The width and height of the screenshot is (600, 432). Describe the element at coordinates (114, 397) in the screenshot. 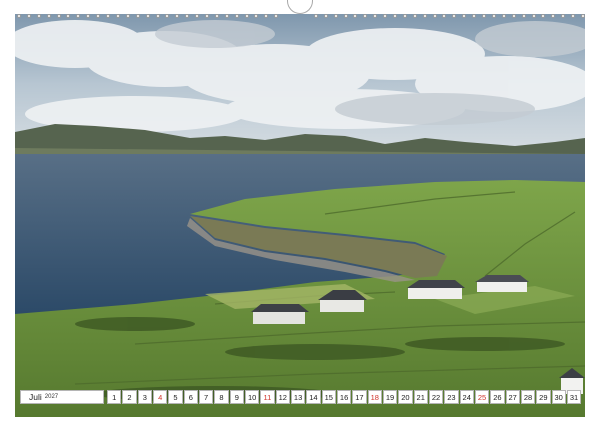

I see `day-cell: 1` at that location.